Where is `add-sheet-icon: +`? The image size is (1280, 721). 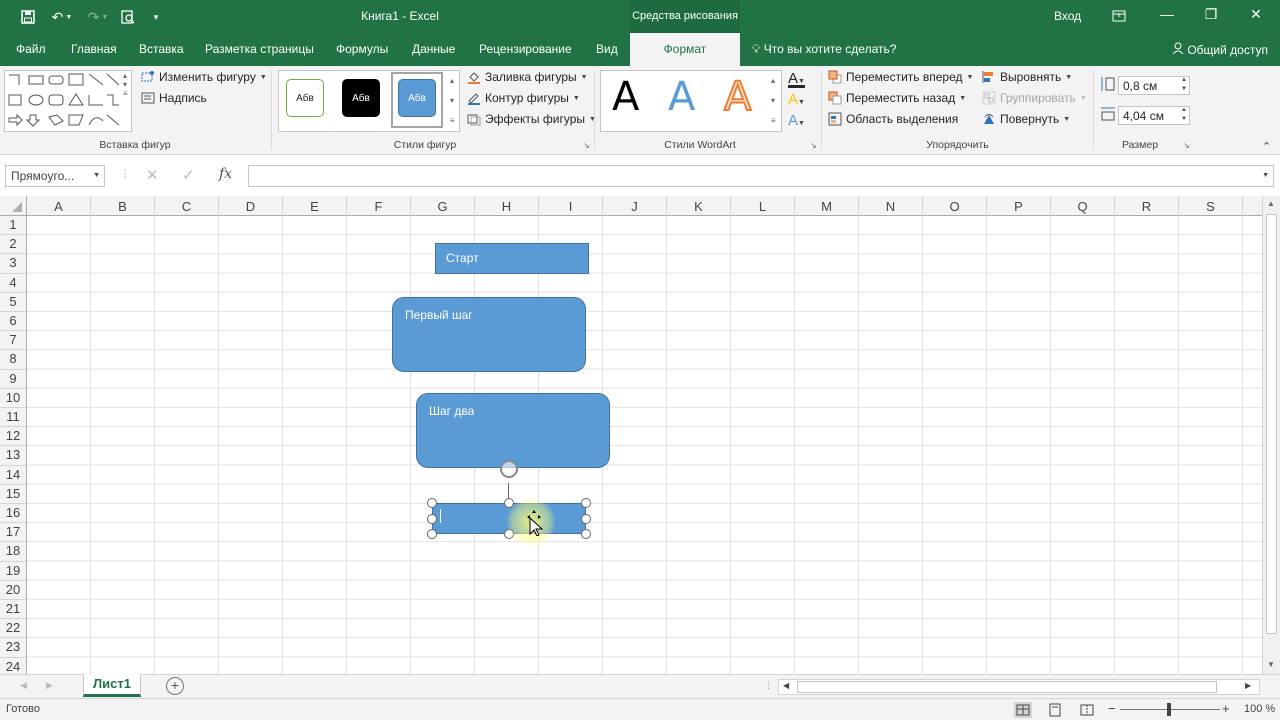
add-sheet-icon: + is located at coordinates (175, 686).